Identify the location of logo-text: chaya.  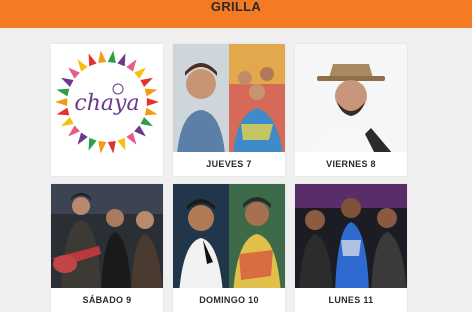
(106, 103).